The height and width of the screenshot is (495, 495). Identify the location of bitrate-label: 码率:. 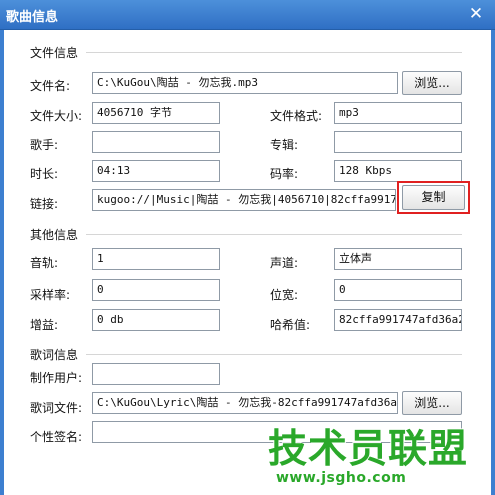
(284, 174).